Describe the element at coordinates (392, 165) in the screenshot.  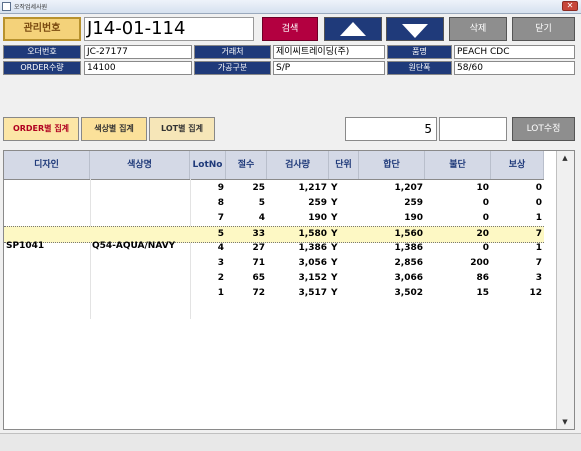
I see `col-sum: 합단` at that location.